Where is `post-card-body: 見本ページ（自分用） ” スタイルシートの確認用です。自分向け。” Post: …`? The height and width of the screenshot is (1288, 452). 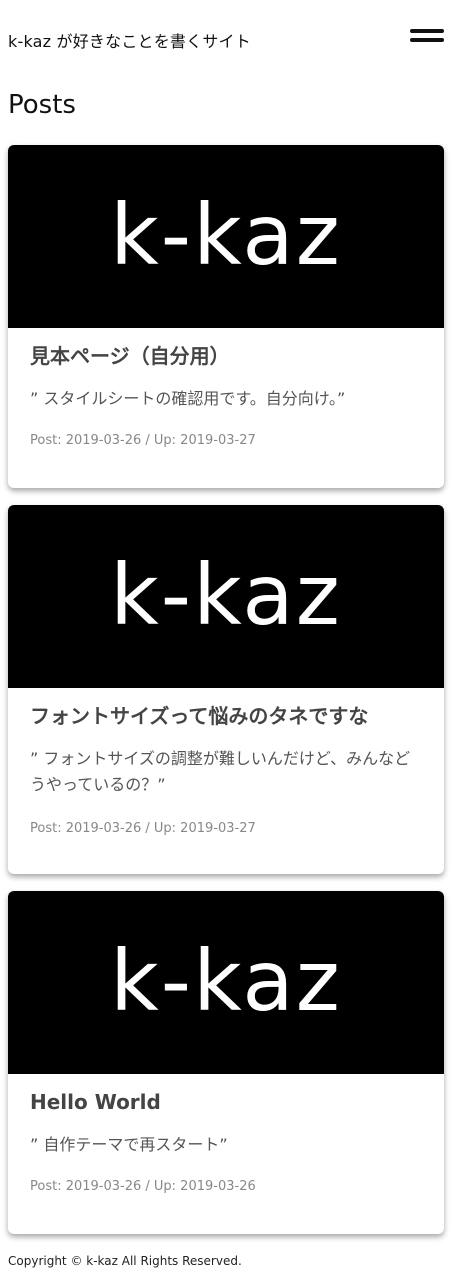
post-card-body: 見本ページ（自分用） ” スタイルシートの確認用です。自分向け。” Post: … is located at coordinates (226, 389).